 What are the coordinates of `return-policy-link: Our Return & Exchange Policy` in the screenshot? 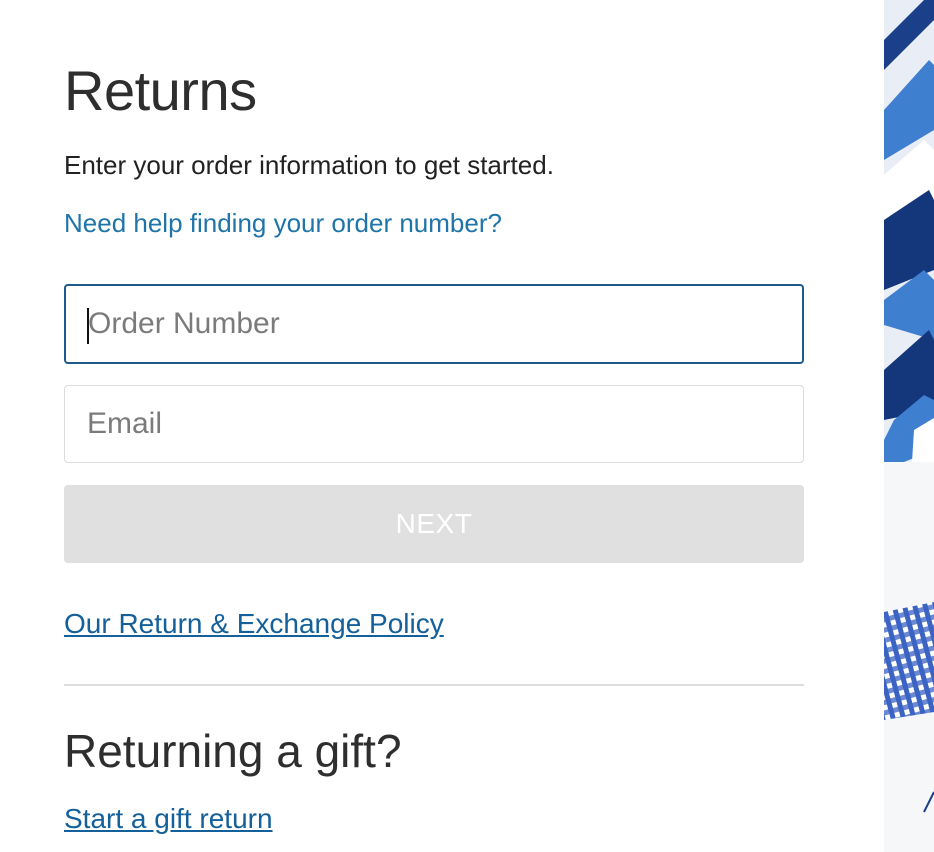 It's located at (254, 624).